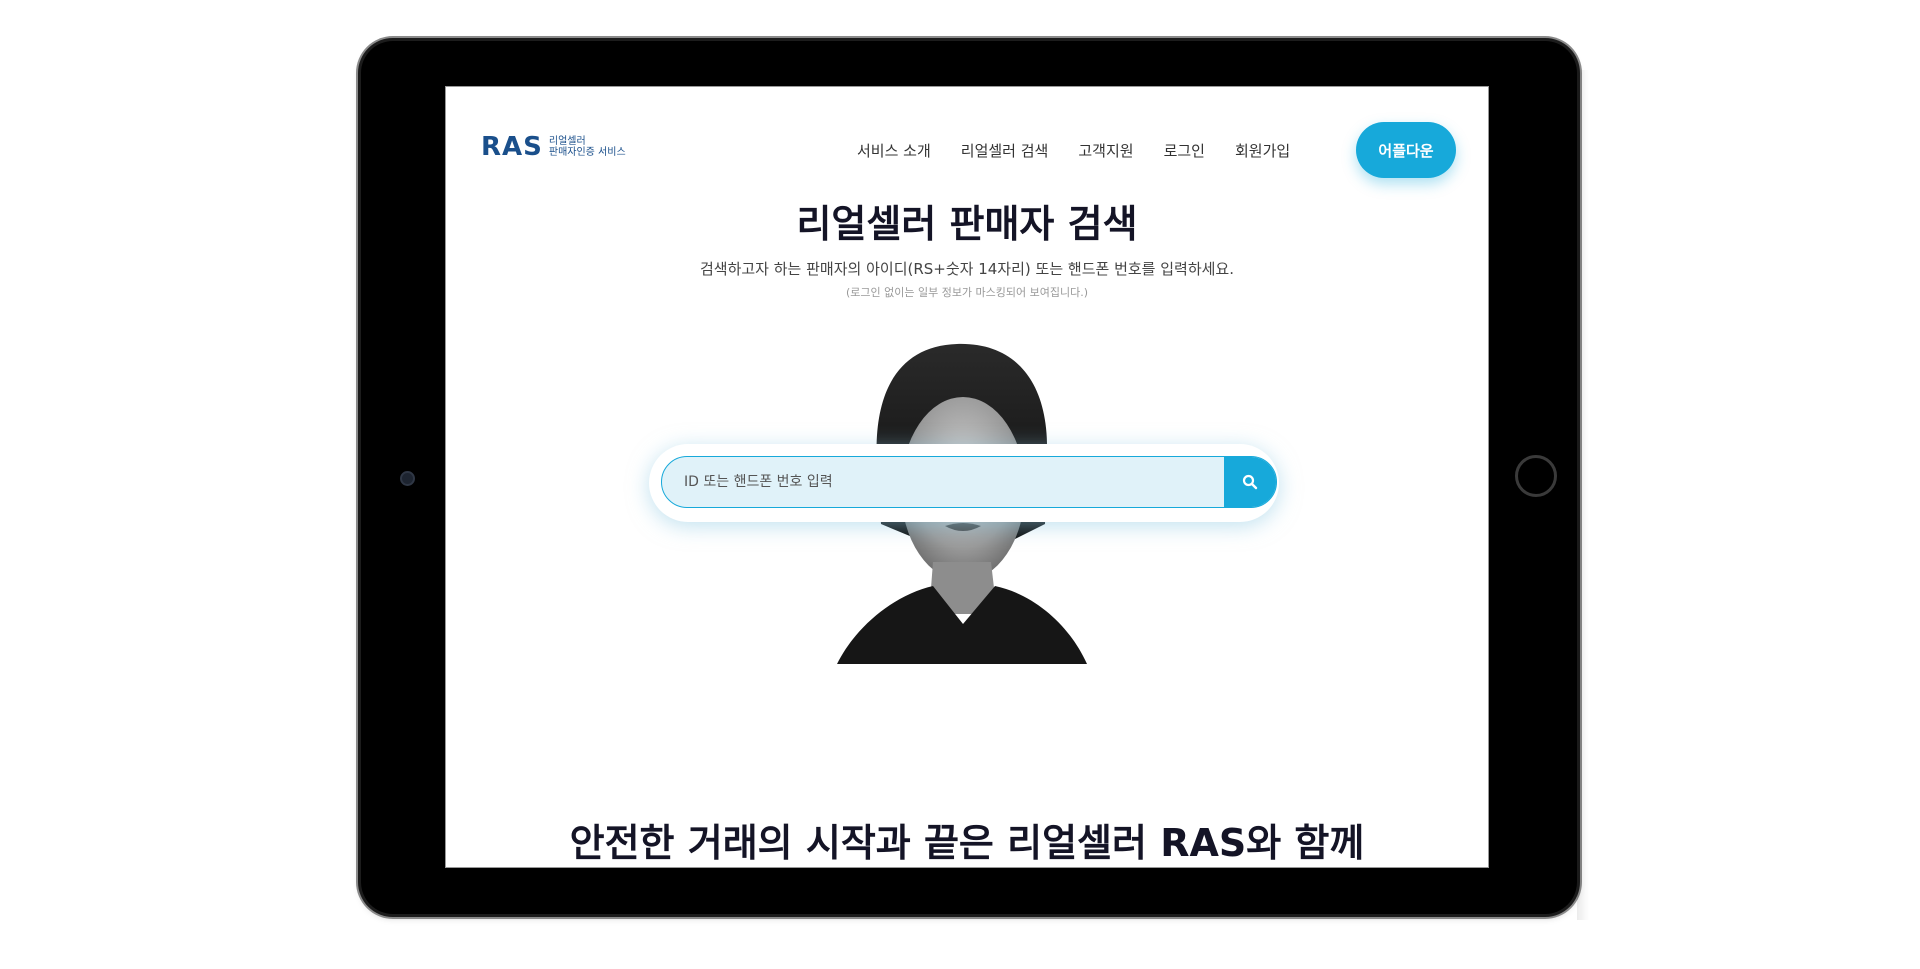  What do you see at coordinates (1105, 150) in the screenshot?
I see `nav-customer-support: 고객지원` at bounding box center [1105, 150].